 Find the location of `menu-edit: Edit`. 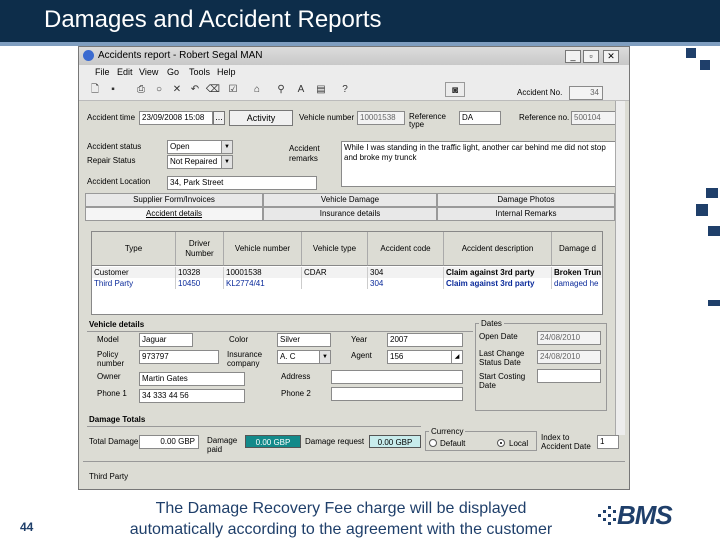

menu-edit: Edit is located at coordinates (125, 72).